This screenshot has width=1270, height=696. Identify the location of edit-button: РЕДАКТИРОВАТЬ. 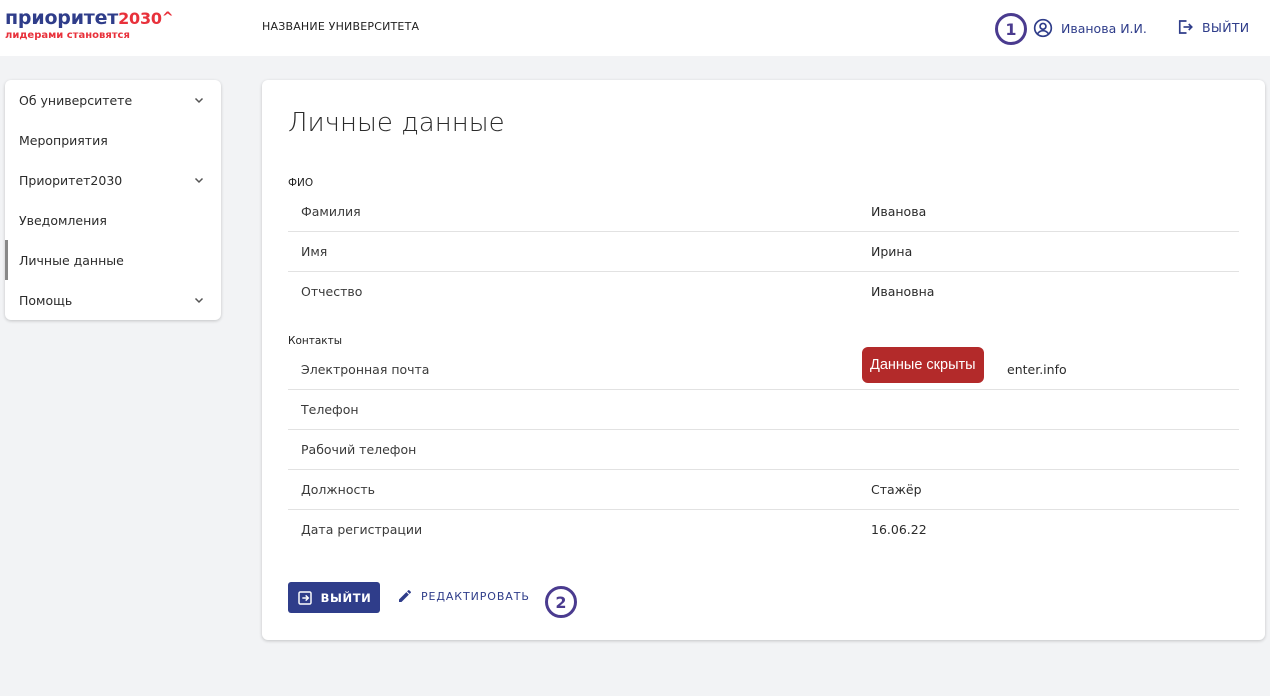
(463, 596).